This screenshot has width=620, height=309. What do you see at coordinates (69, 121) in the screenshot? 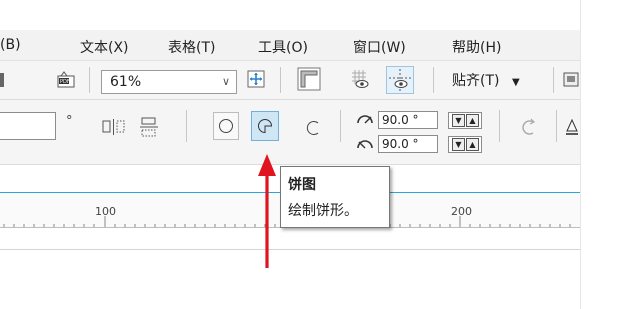
I see `degree-symbol: °` at bounding box center [69, 121].